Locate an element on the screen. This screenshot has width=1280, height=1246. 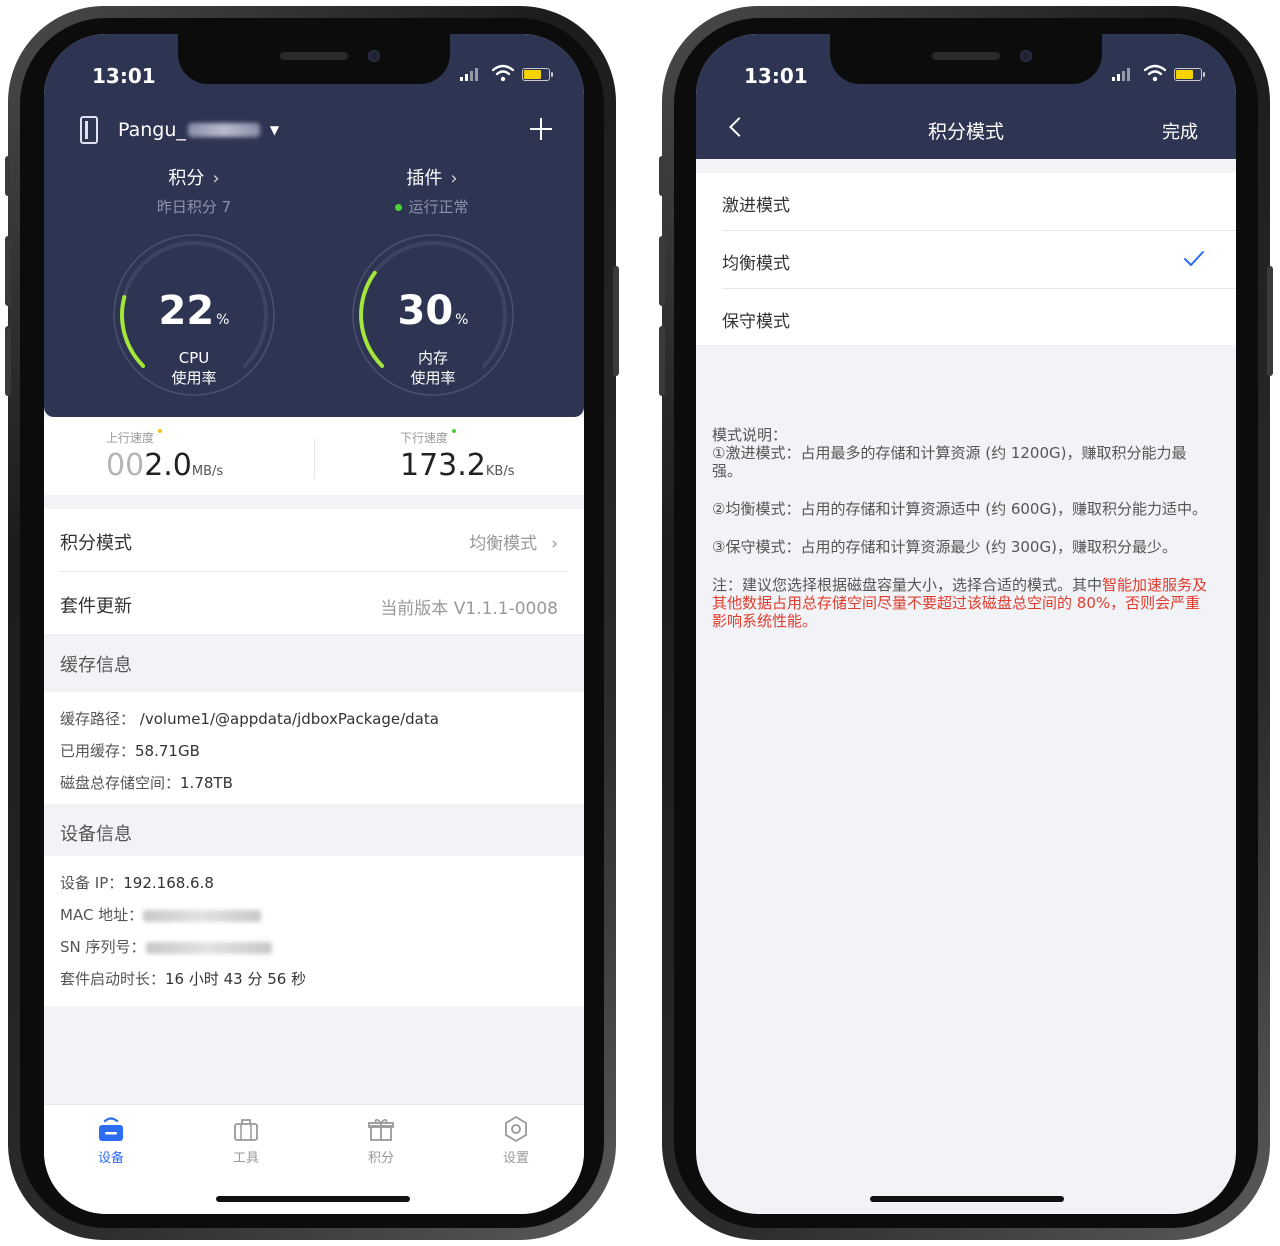
note-text: 注：建议您选择根据磁盘容量大小，选择合适的模式。其中 is located at coordinates (907, 585).